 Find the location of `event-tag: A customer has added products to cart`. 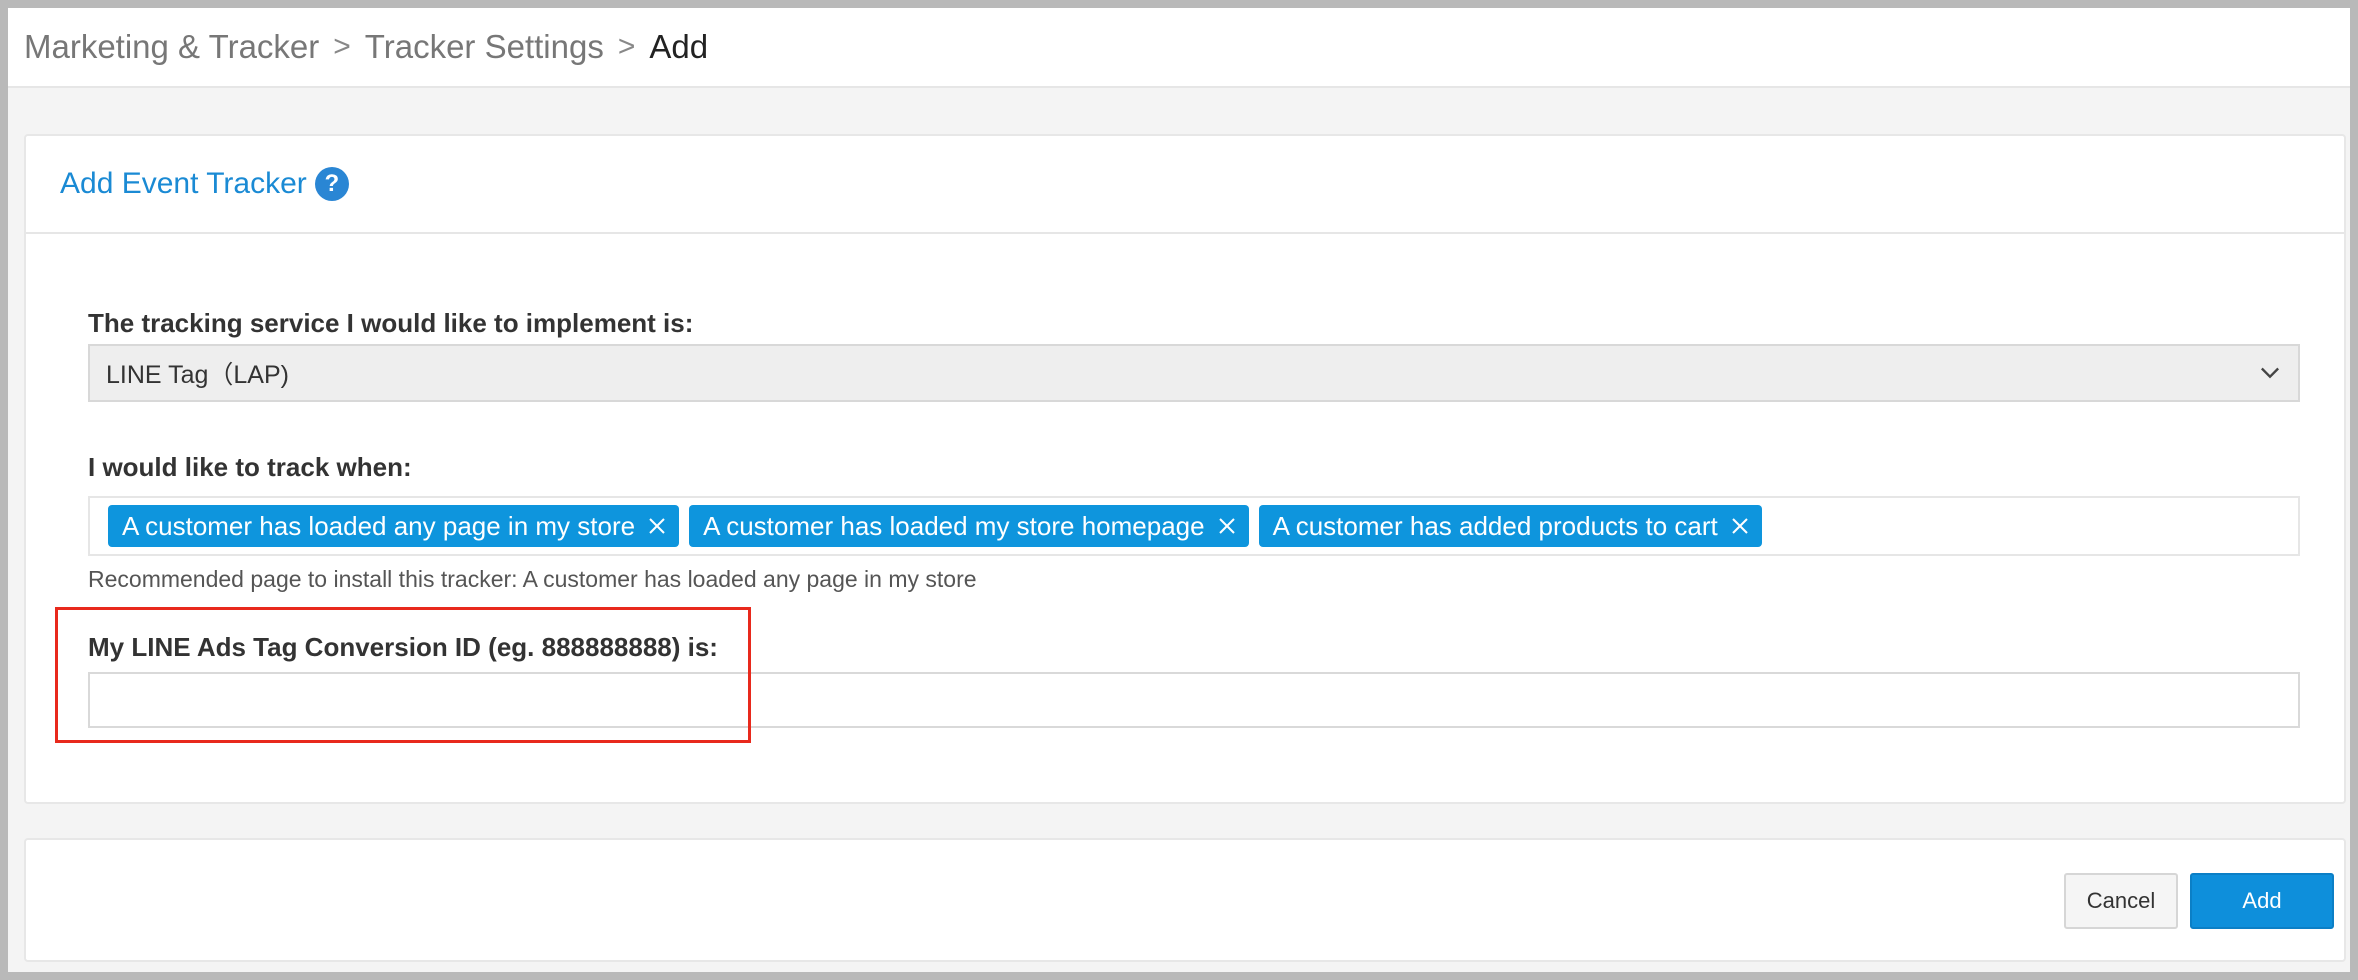

event-tag: A customer has added products to cart is located at coordinates (1510, 526).